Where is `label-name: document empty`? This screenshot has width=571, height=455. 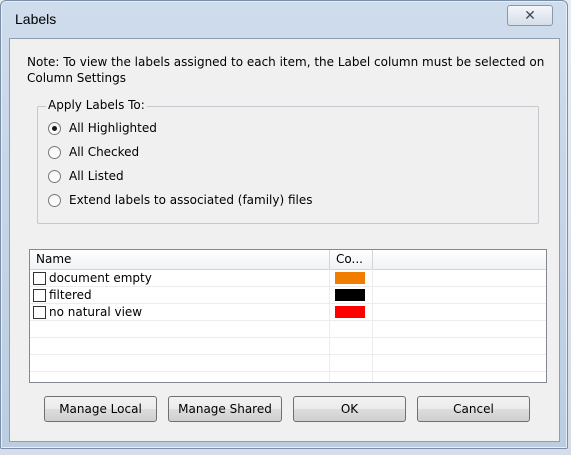 label-name: document empty is located at coordinates (100, 278).